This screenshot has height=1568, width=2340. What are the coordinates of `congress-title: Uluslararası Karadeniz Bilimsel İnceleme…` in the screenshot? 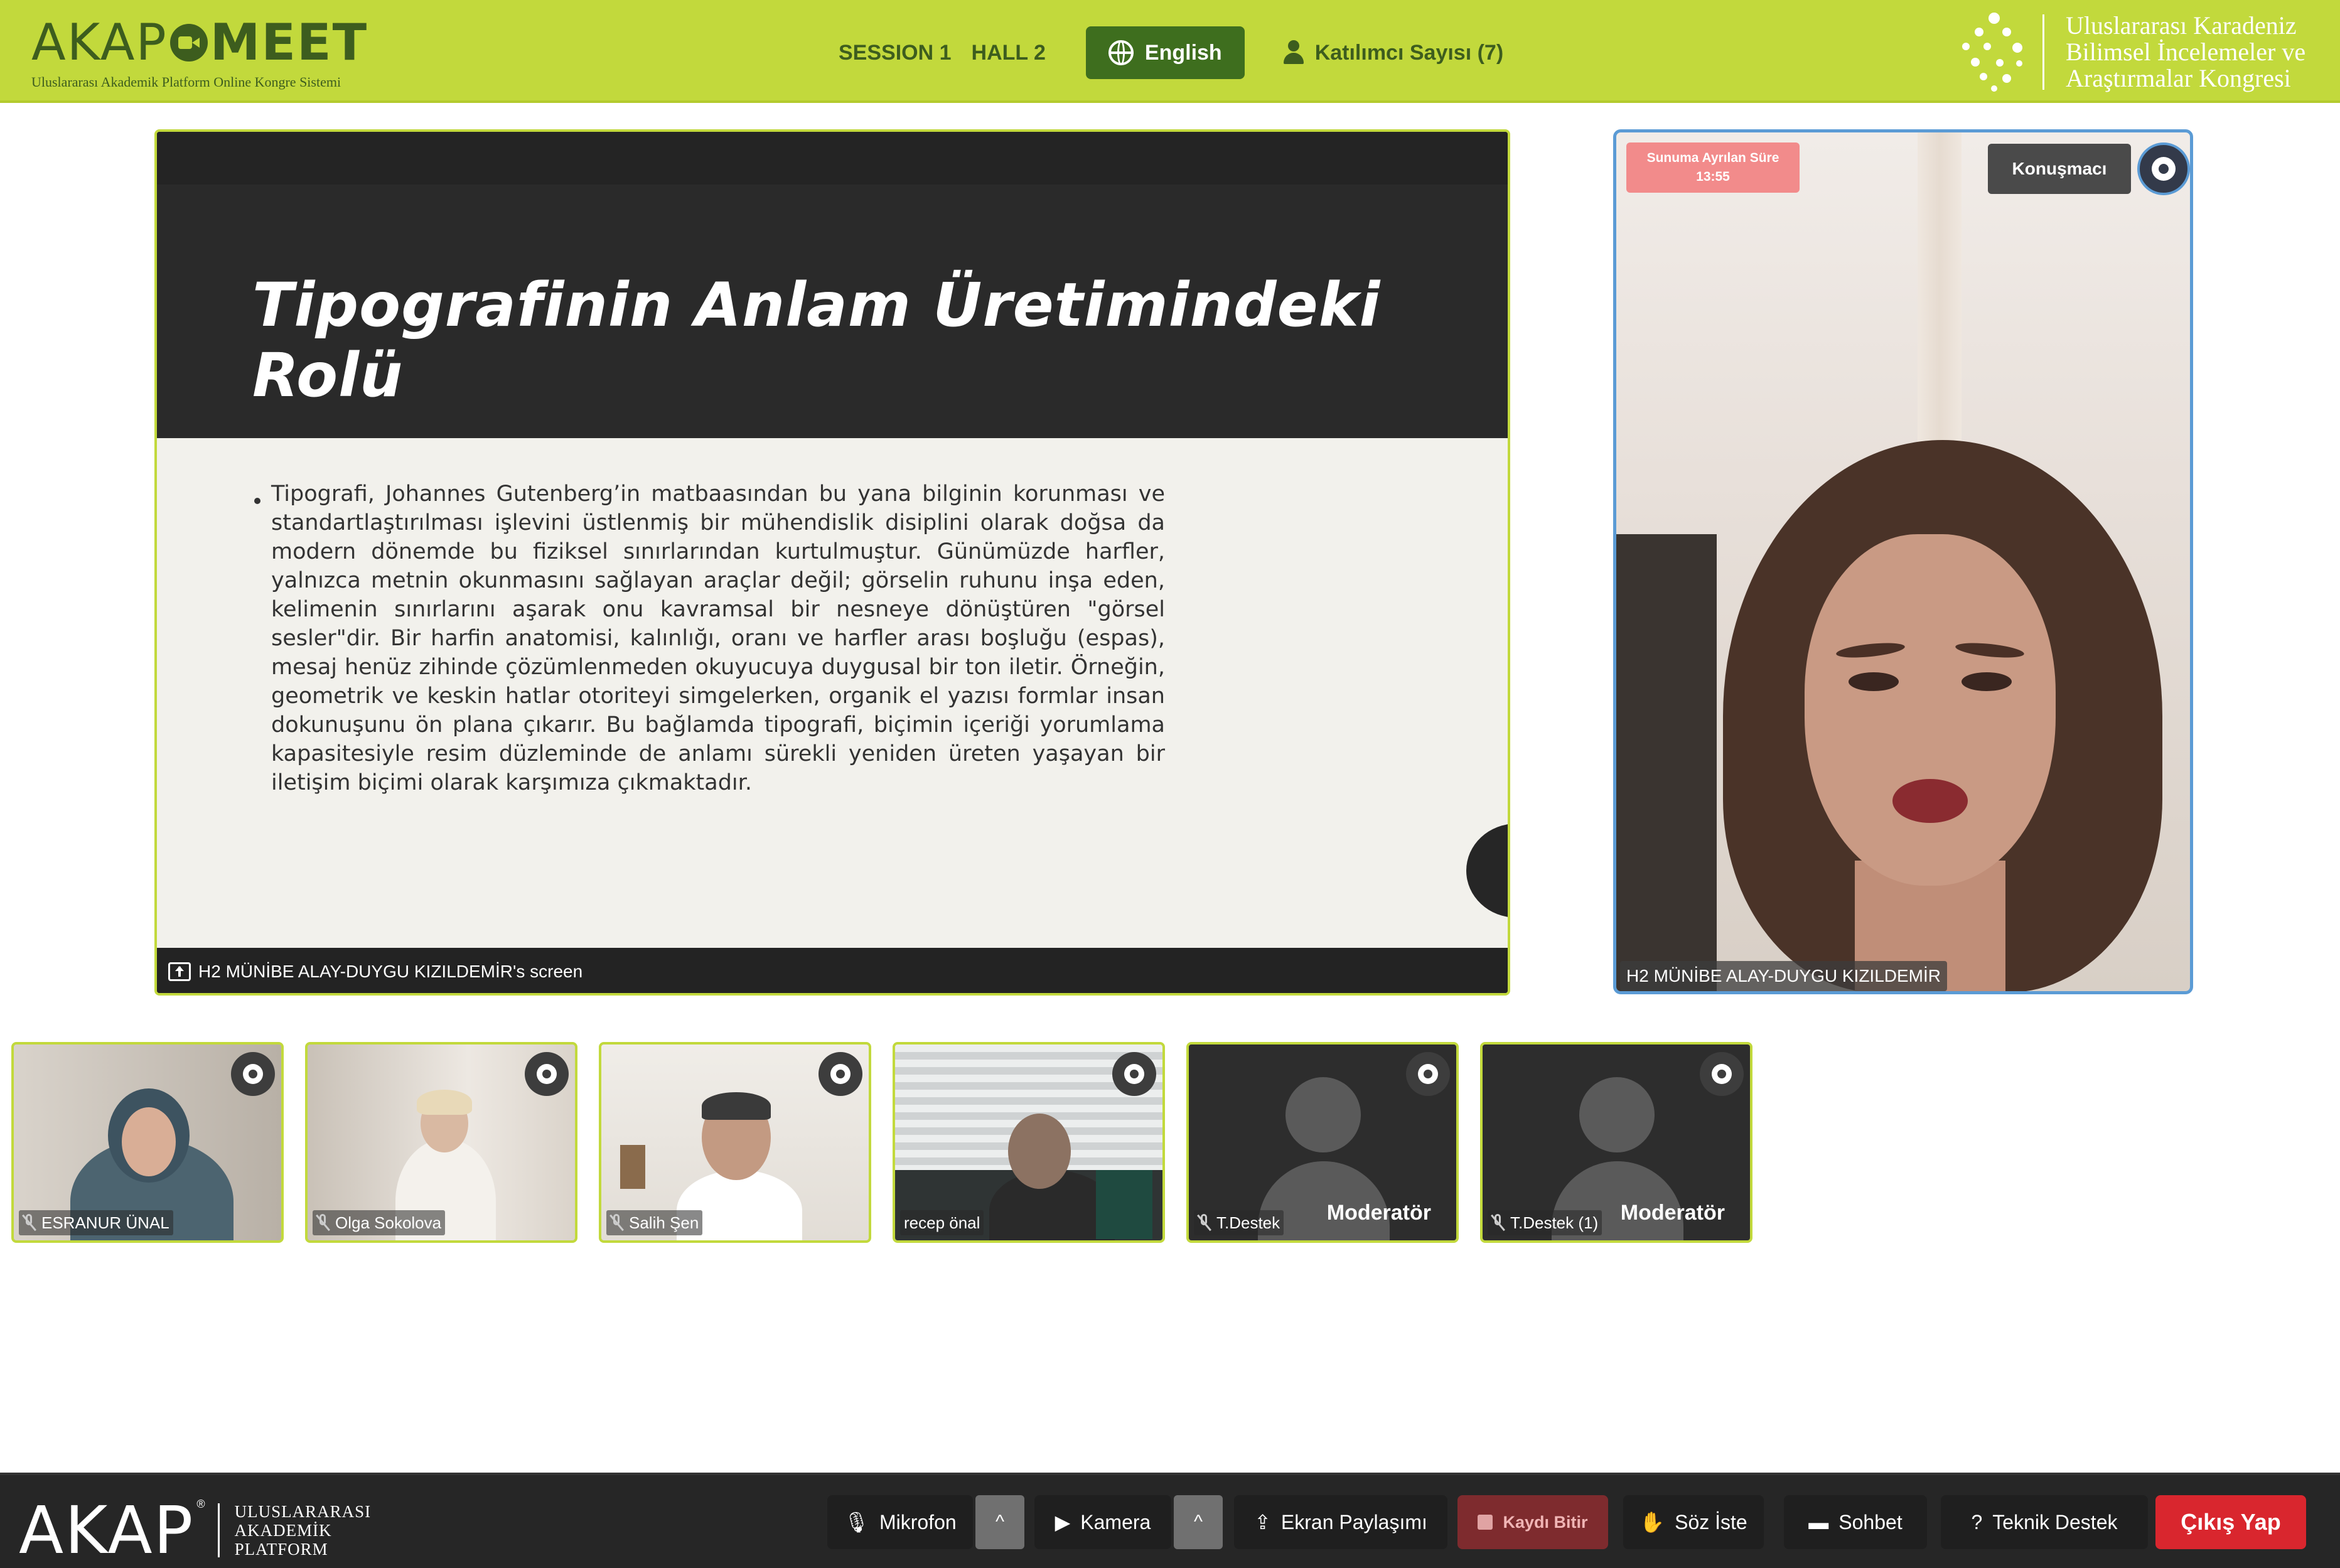 It's located at (2186, 51).